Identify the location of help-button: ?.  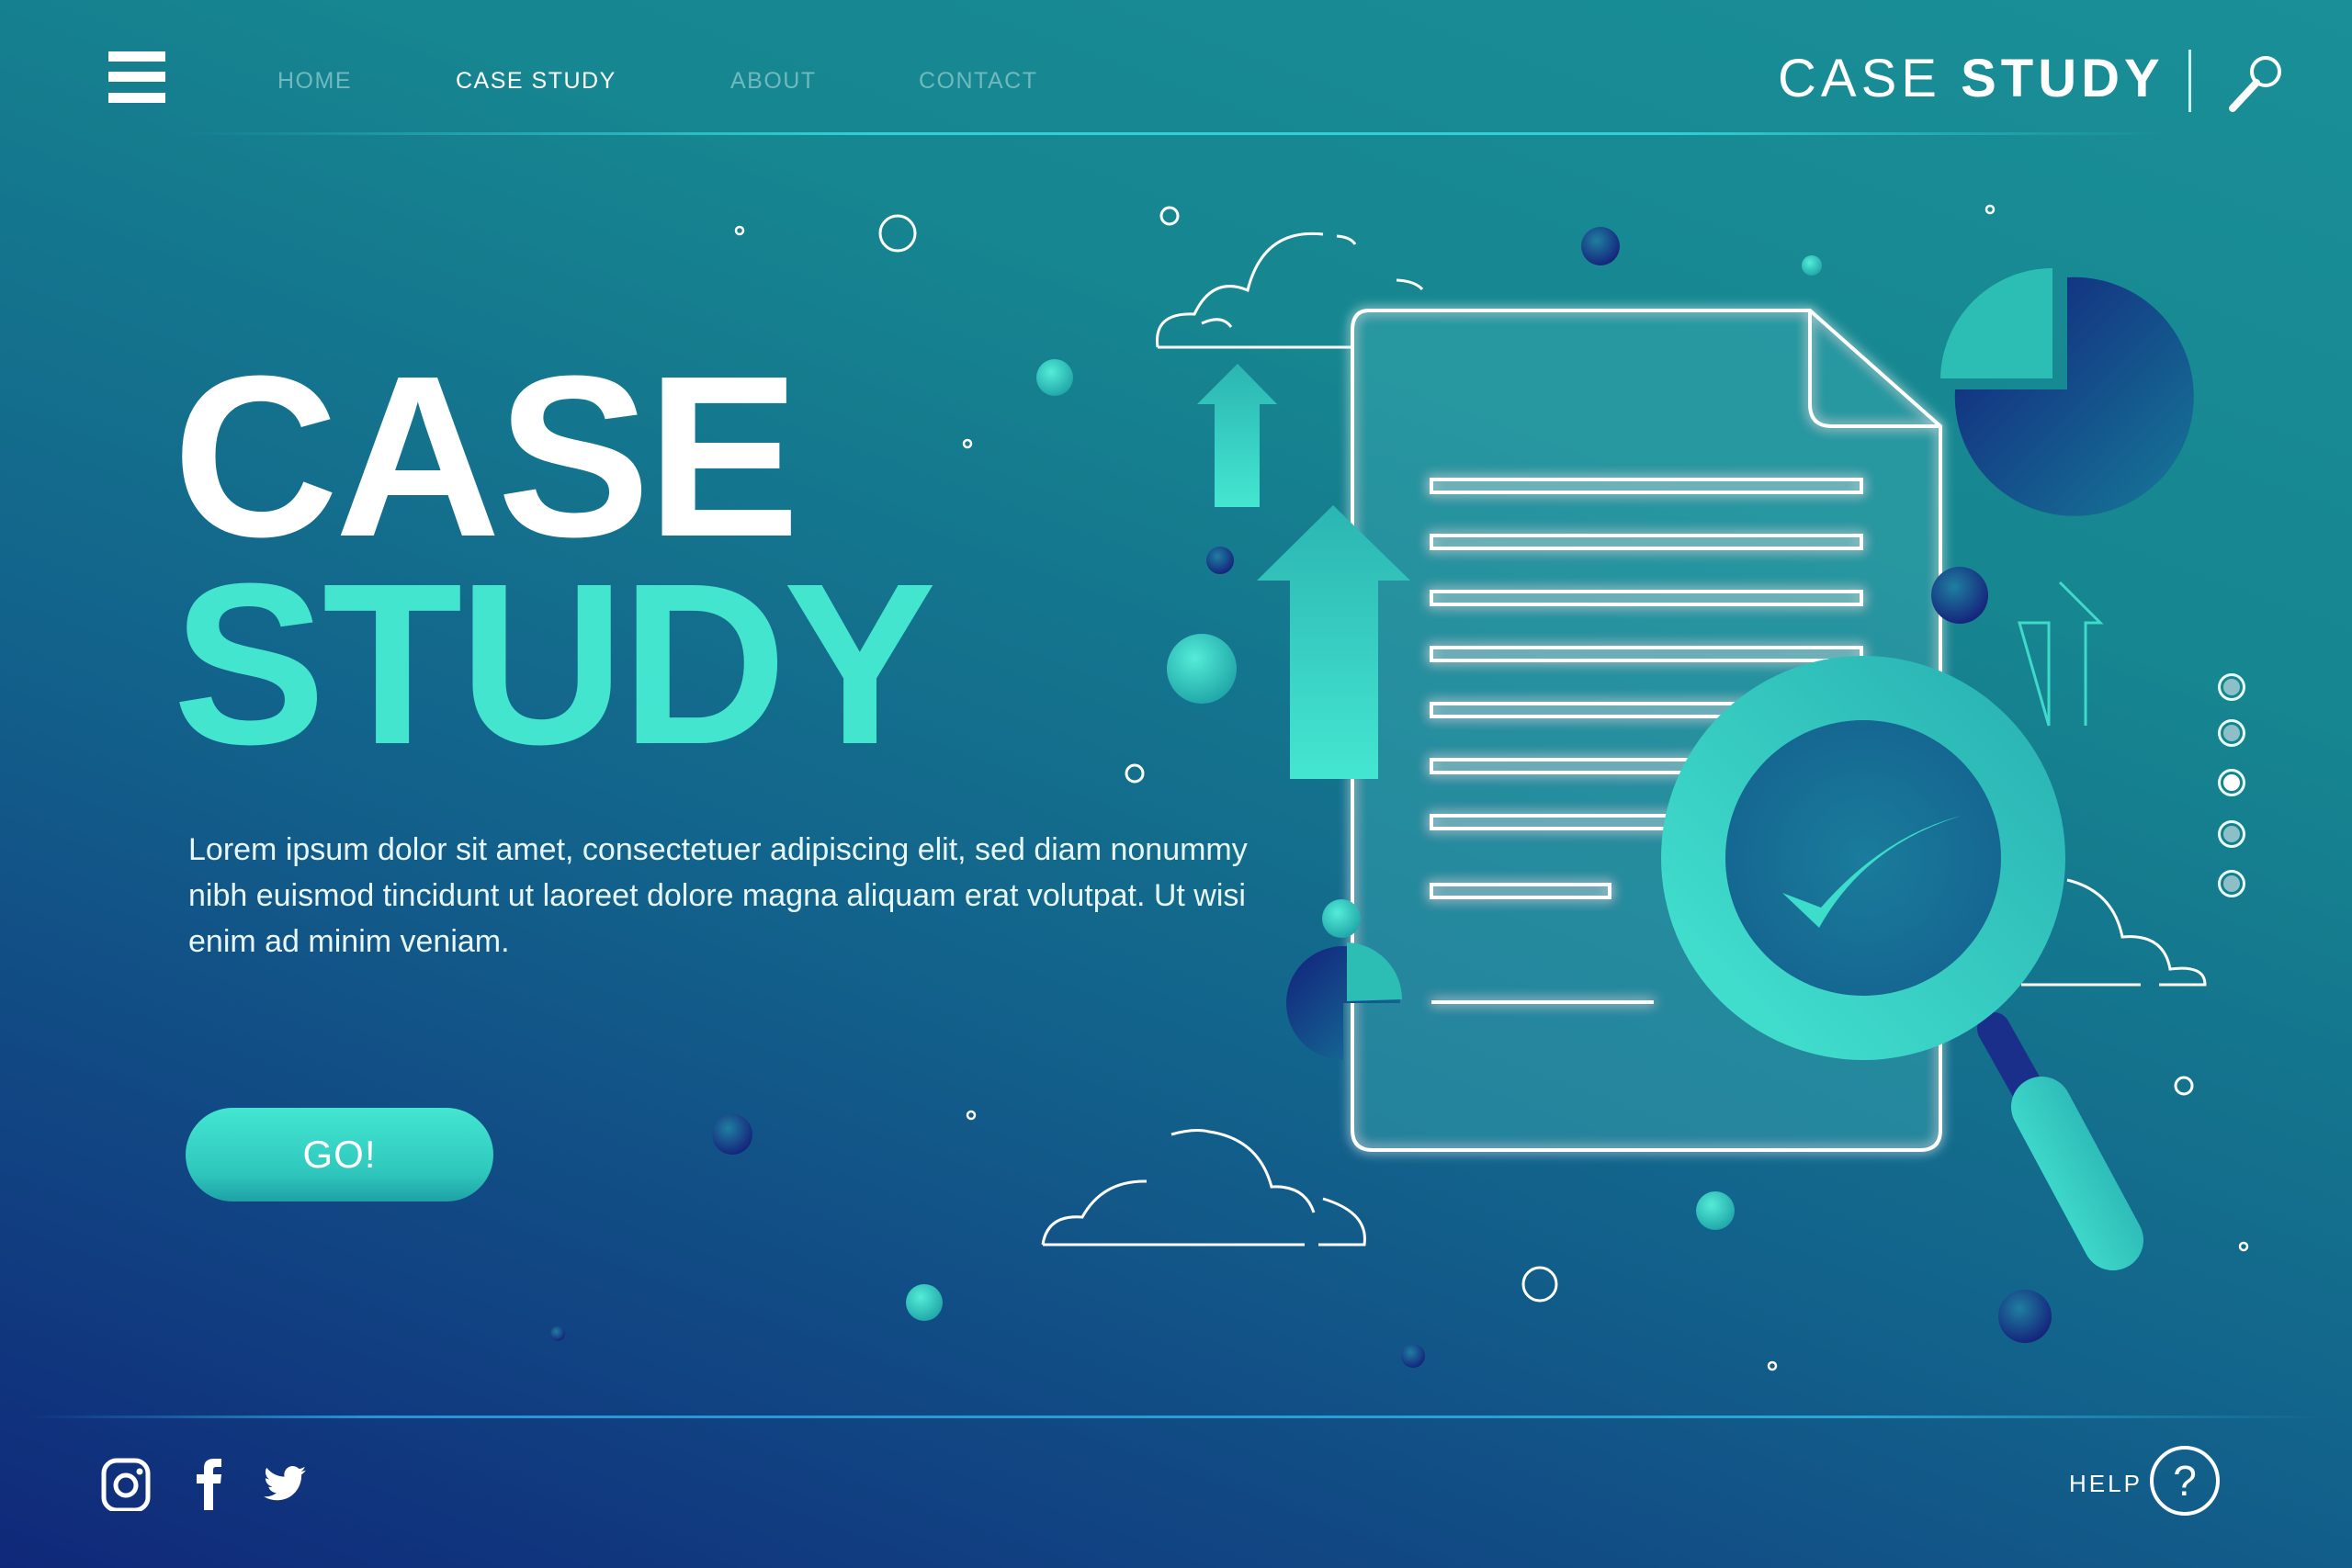
(2185, 1481).